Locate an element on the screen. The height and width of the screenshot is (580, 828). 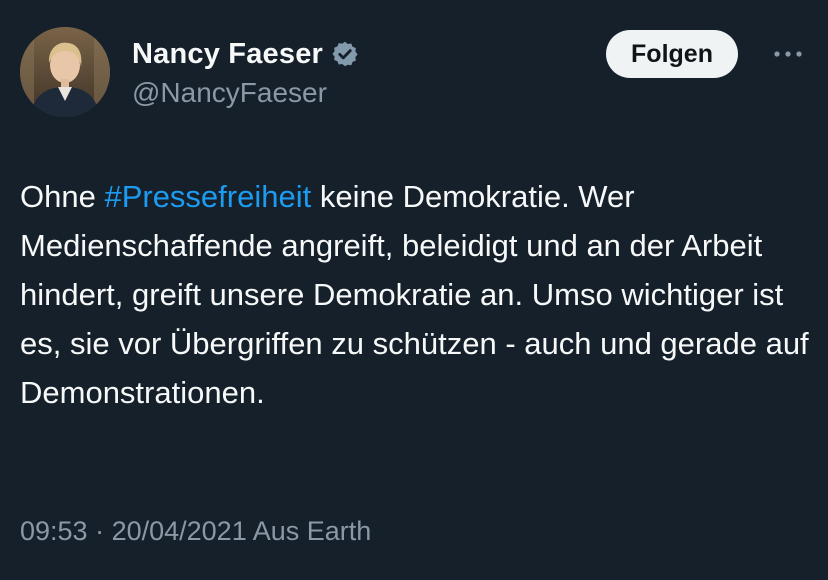
follow-button: Folgen is located at coordinates (672, 54).